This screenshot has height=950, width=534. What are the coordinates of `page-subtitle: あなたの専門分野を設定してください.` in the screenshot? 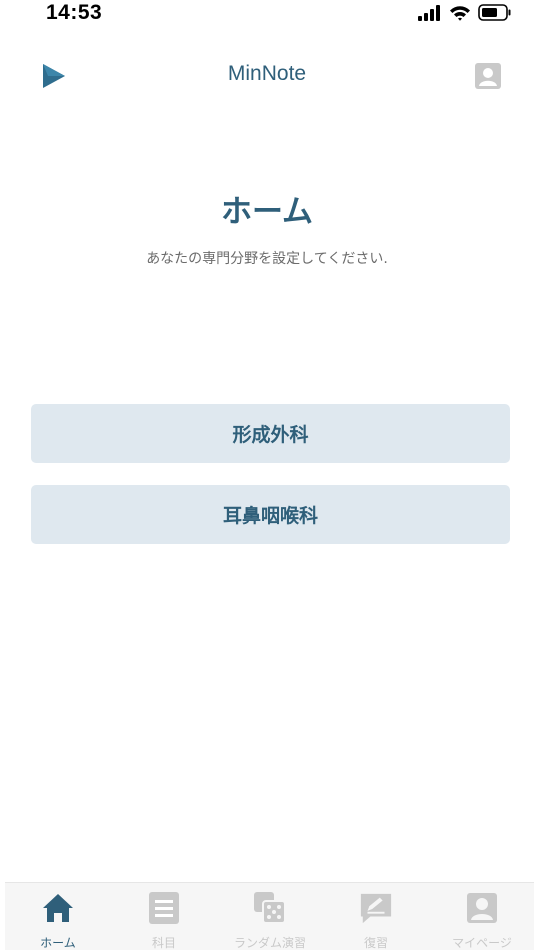 It's located at (267, 259).